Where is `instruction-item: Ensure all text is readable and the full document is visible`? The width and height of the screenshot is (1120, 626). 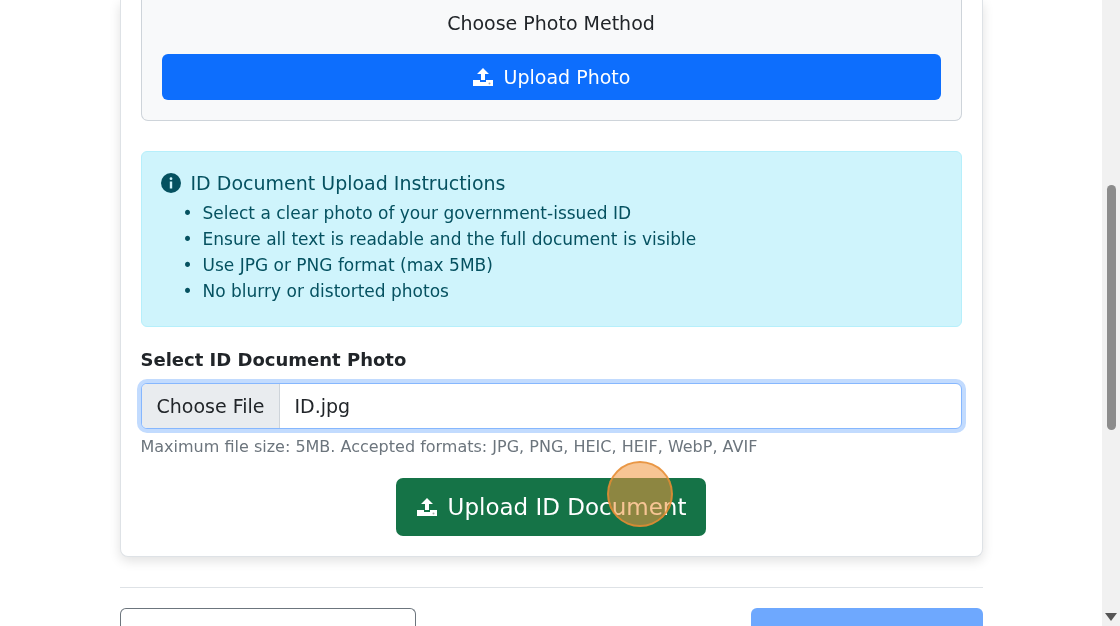
instruction-item: Ensure all text is readable and the full document is visible is located at coordinates (449, 239).